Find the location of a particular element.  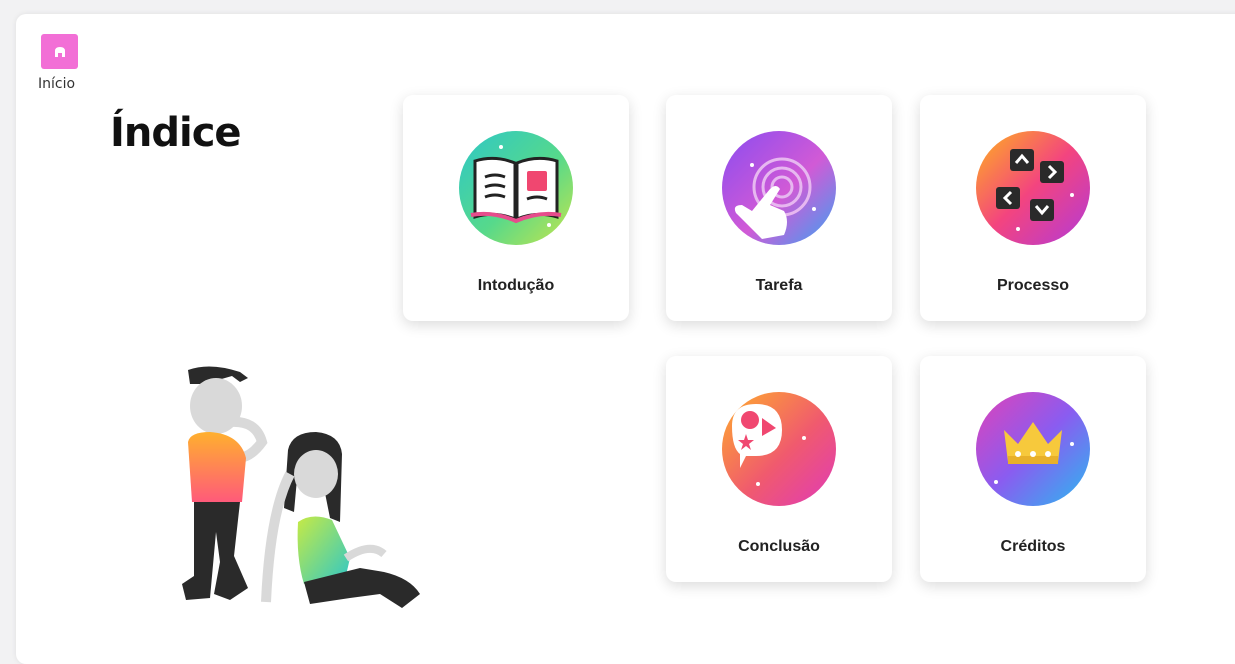

home-label: Início is located at coordinates (57, 84).